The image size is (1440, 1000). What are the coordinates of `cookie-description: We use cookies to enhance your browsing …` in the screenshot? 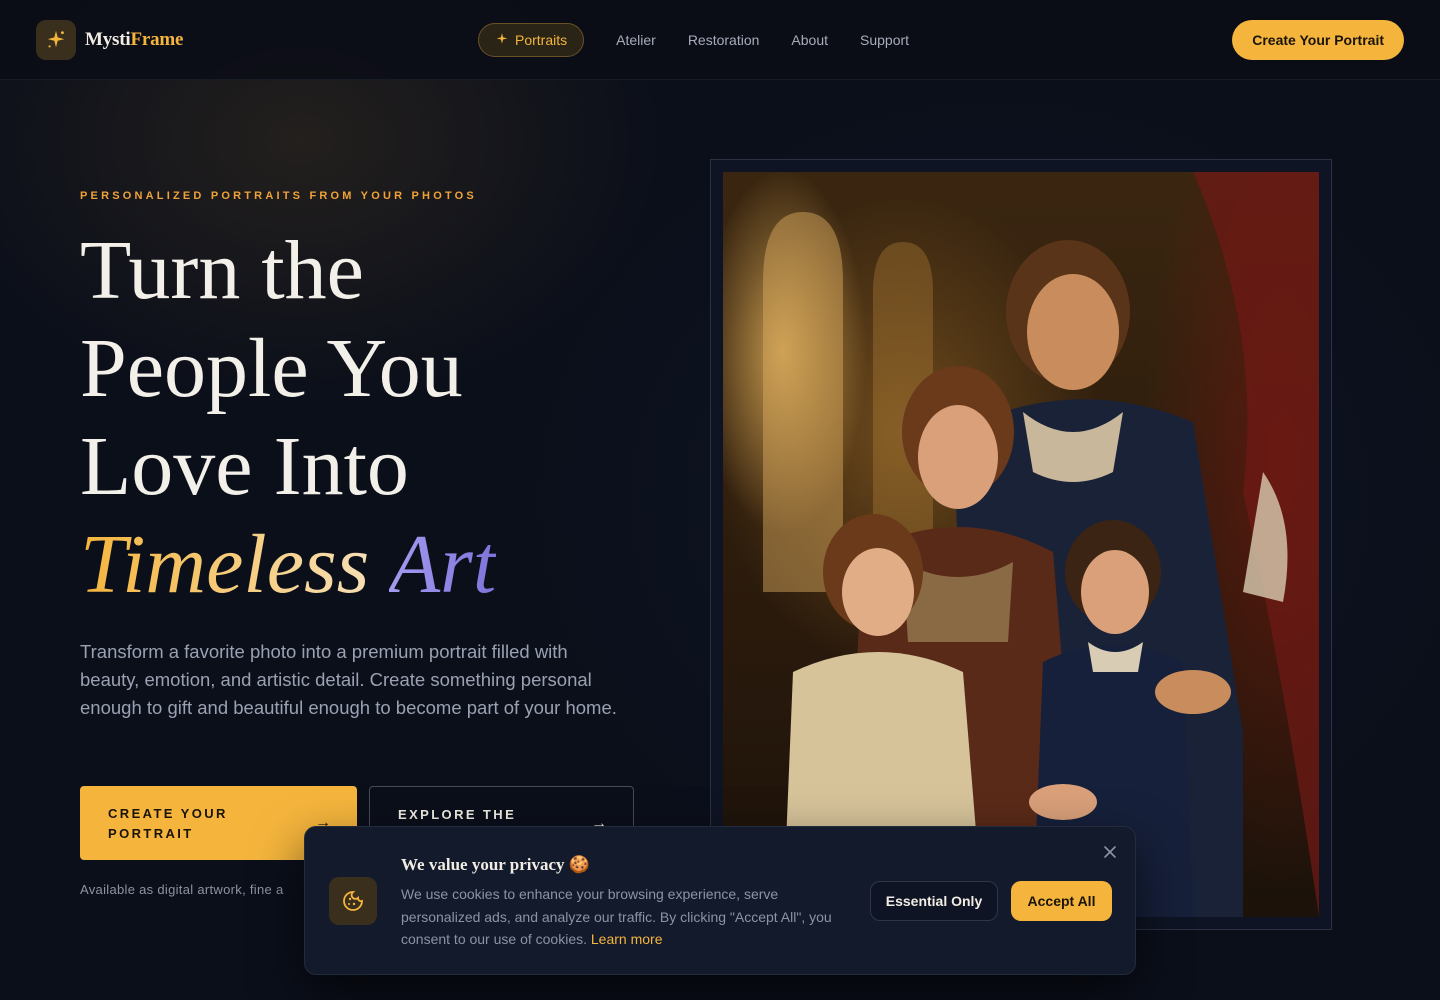 It's located at (626, 917).